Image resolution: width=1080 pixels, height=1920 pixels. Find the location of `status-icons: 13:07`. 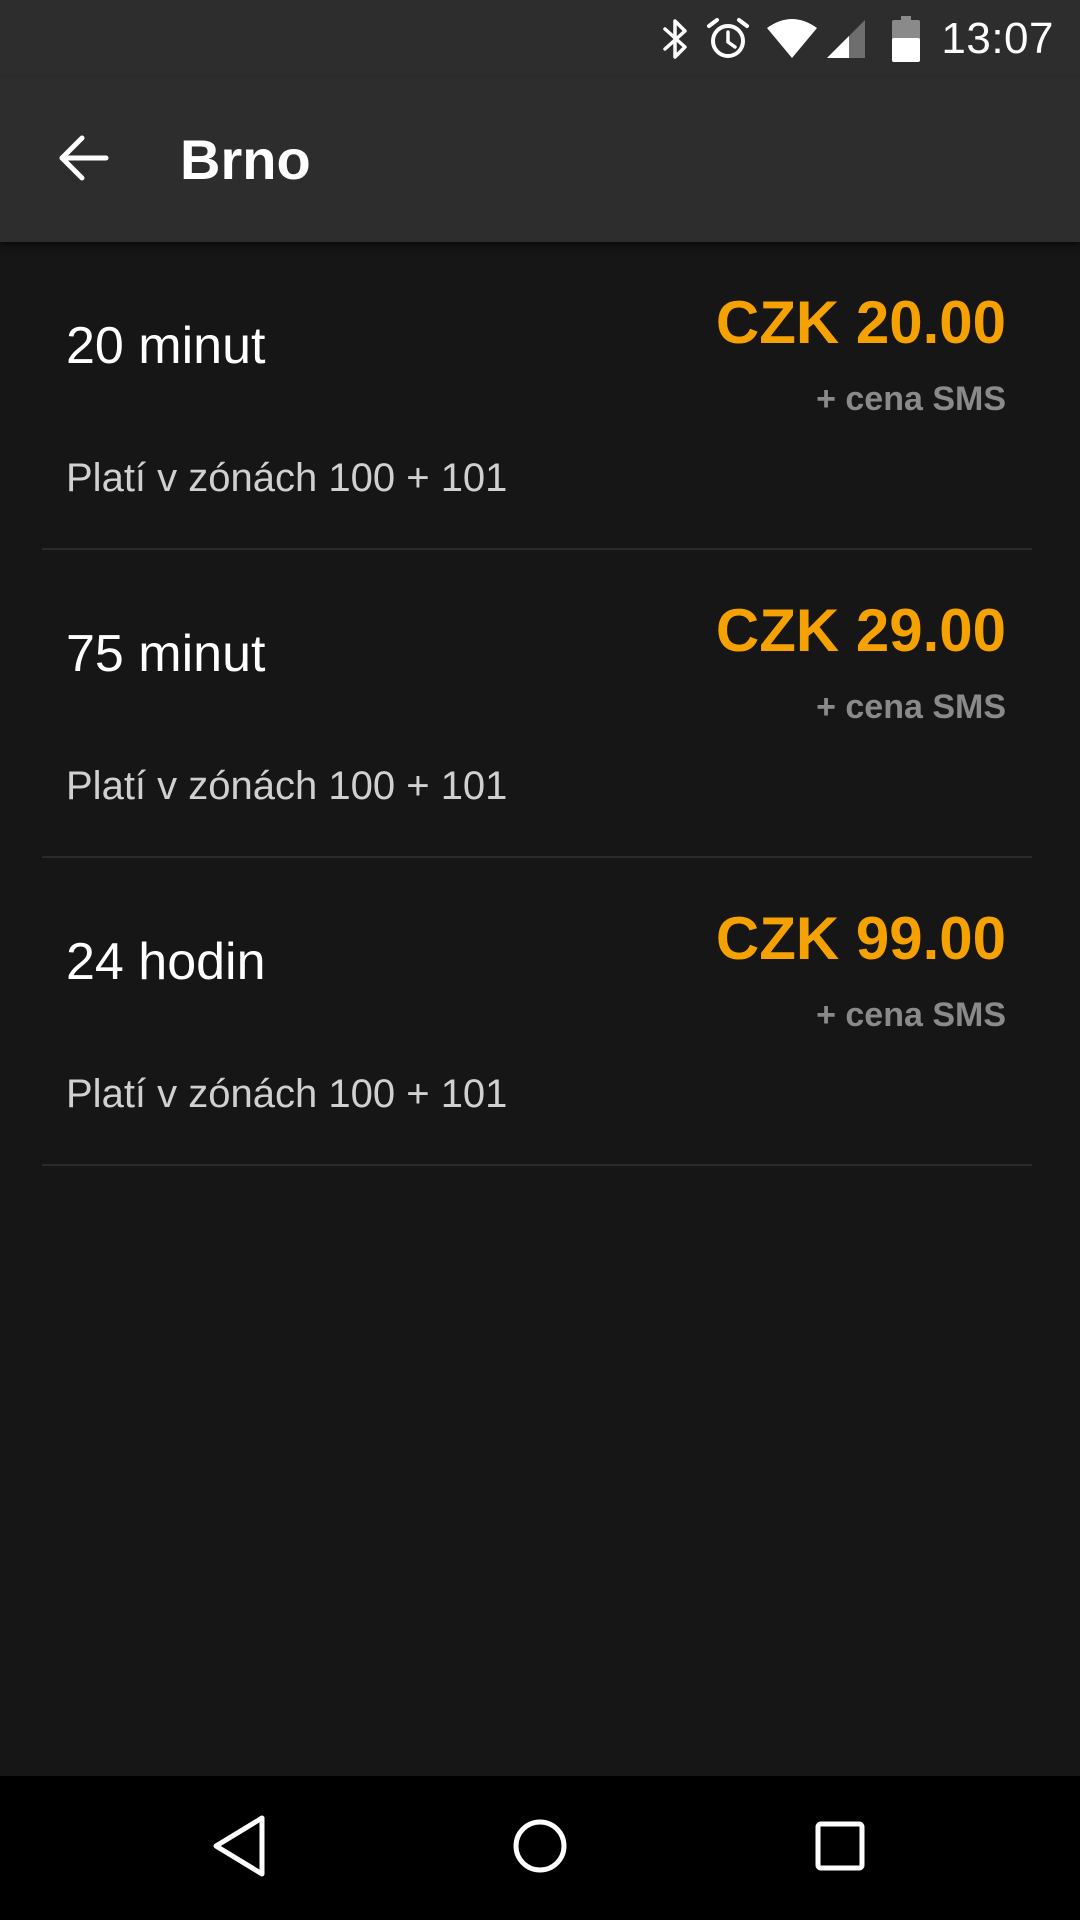

status-icons: 13:07 is located at coordinates (850, 39).